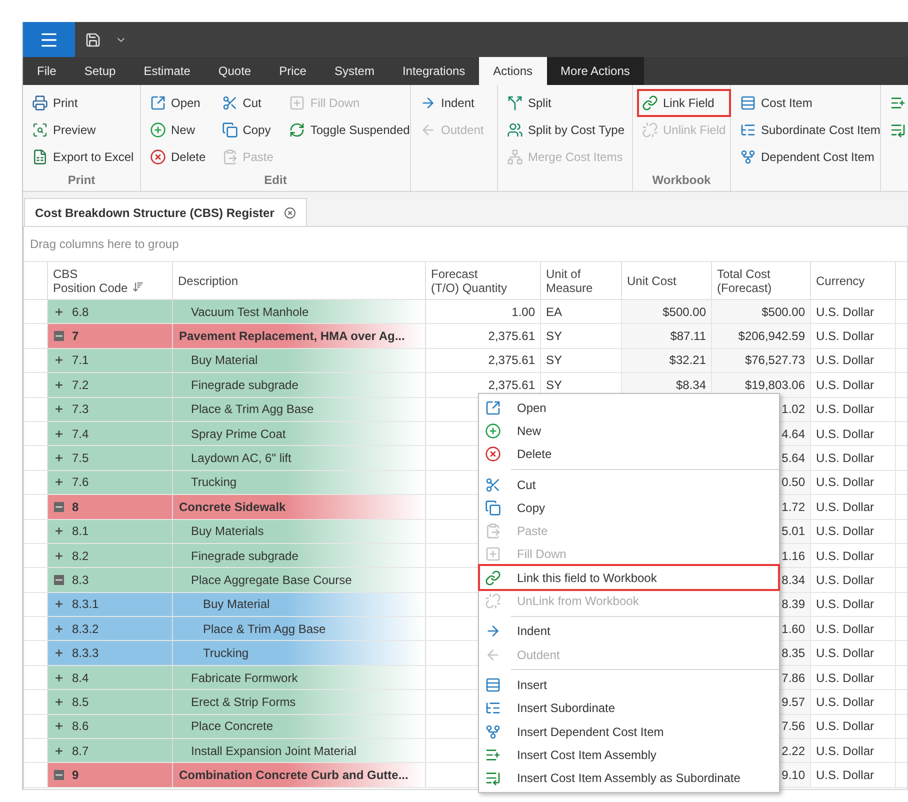  Describe the element at coordinates (793, 605) in the screenshot. I see `table-cell-text: 8.39` at that location.